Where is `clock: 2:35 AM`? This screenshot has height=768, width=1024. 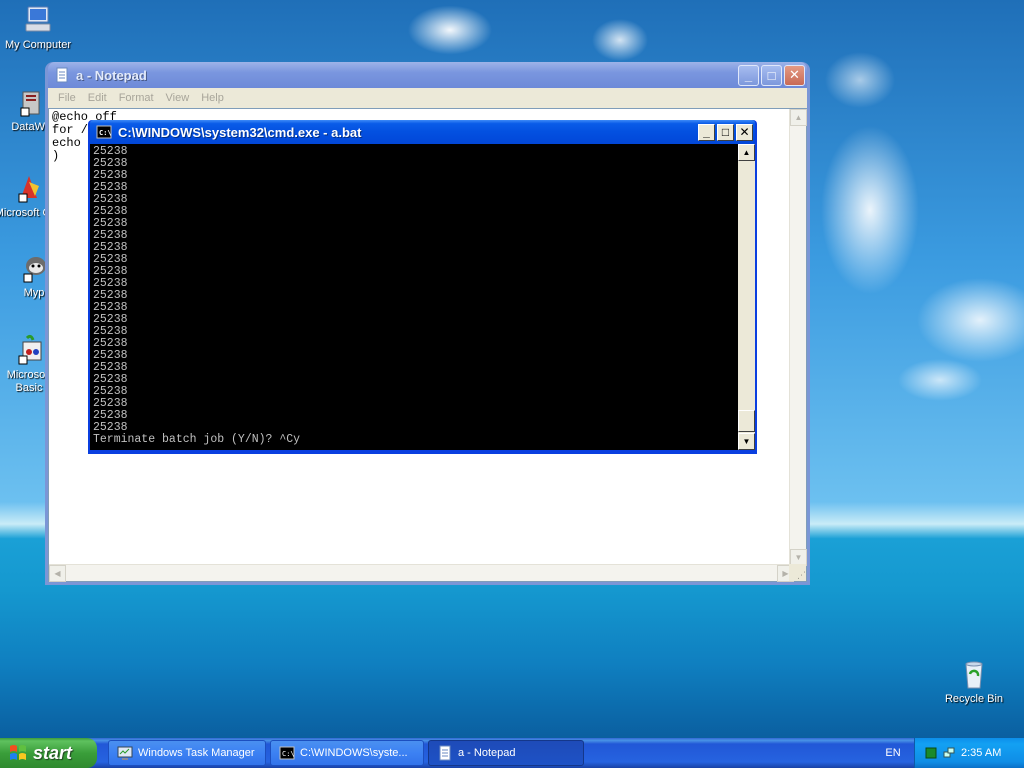
clock: 2:35 AM is located at coordinates (981, 753).